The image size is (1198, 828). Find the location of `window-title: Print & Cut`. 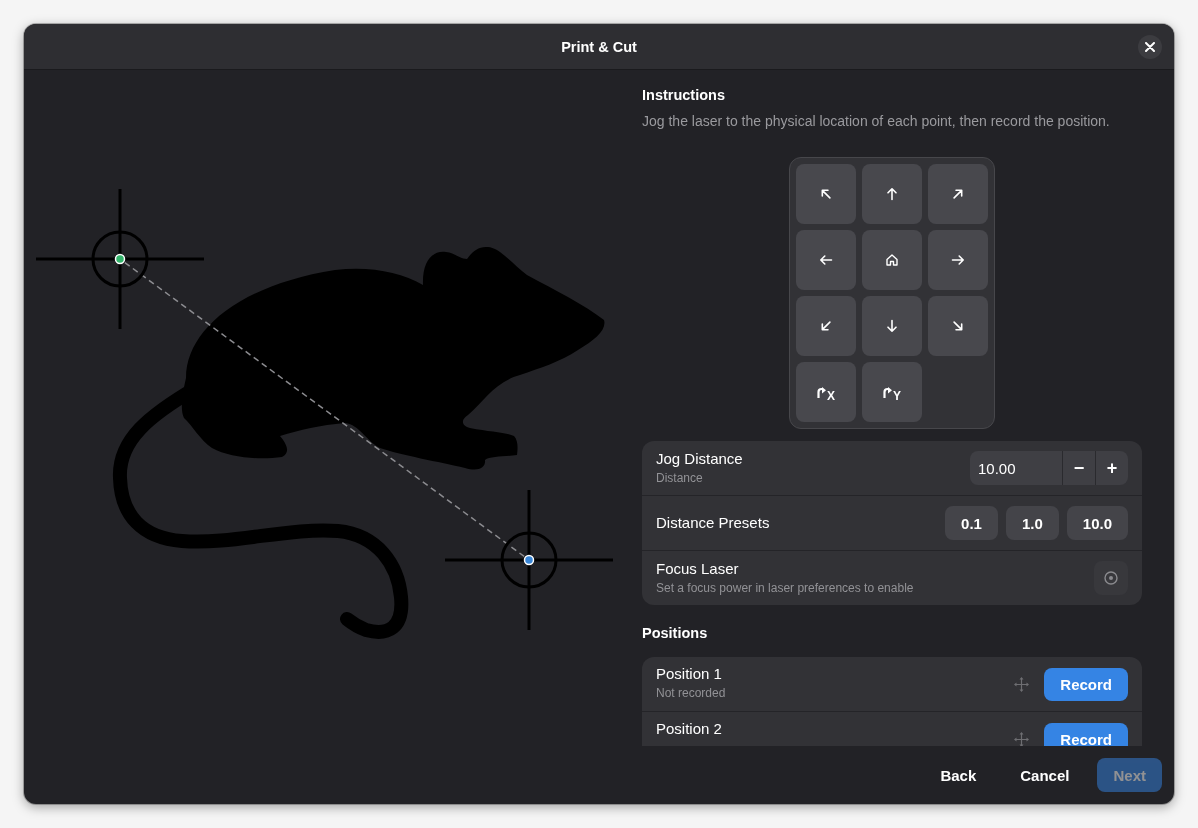

window-title: Print & Cut is located at coordinates (599, 46).